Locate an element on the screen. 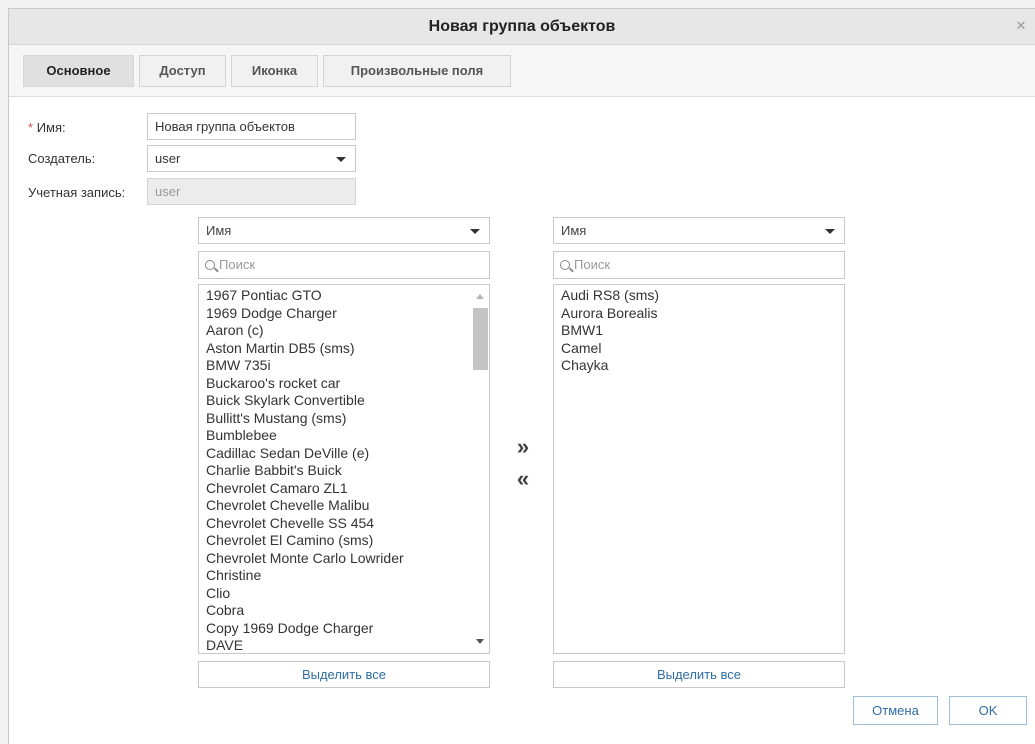 Image resolution: width=1035 pixels, height=744 pixels. list-item: BMW1 is located at coordinates (702, 331).